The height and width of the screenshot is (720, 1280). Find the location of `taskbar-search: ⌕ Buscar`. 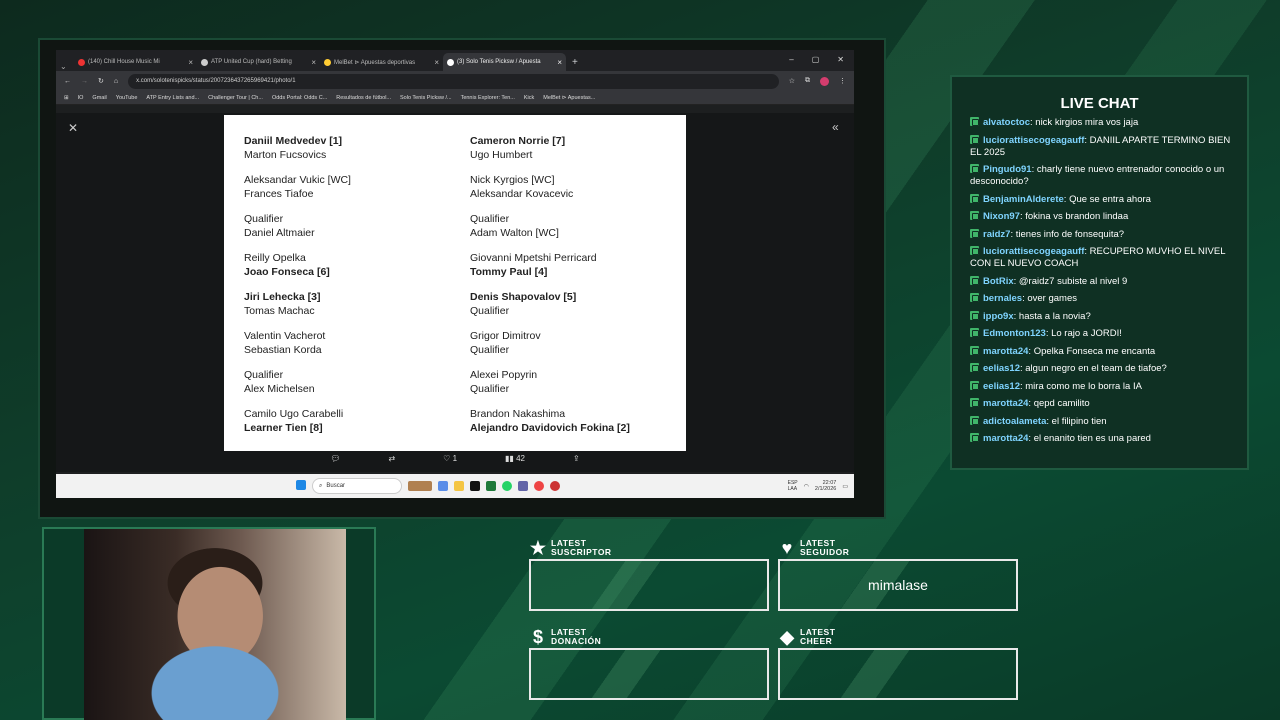

taskbar-search: ⌕ Buscar is located at coordinates (357, 486).